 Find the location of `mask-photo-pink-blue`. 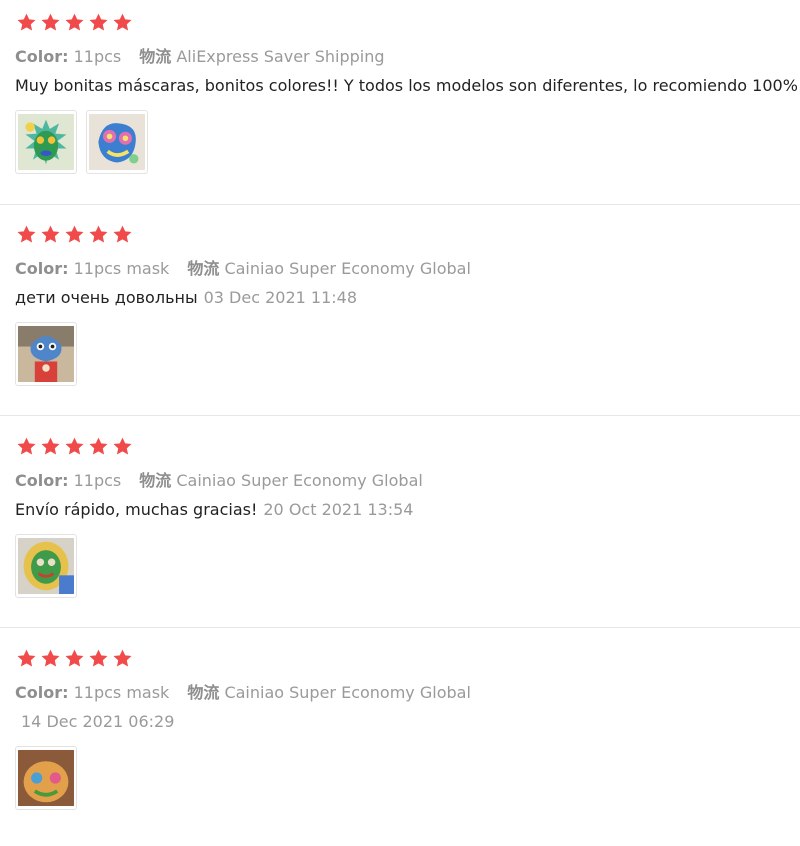

mask-photo-pink-blue is located at coordinates (117, 142).